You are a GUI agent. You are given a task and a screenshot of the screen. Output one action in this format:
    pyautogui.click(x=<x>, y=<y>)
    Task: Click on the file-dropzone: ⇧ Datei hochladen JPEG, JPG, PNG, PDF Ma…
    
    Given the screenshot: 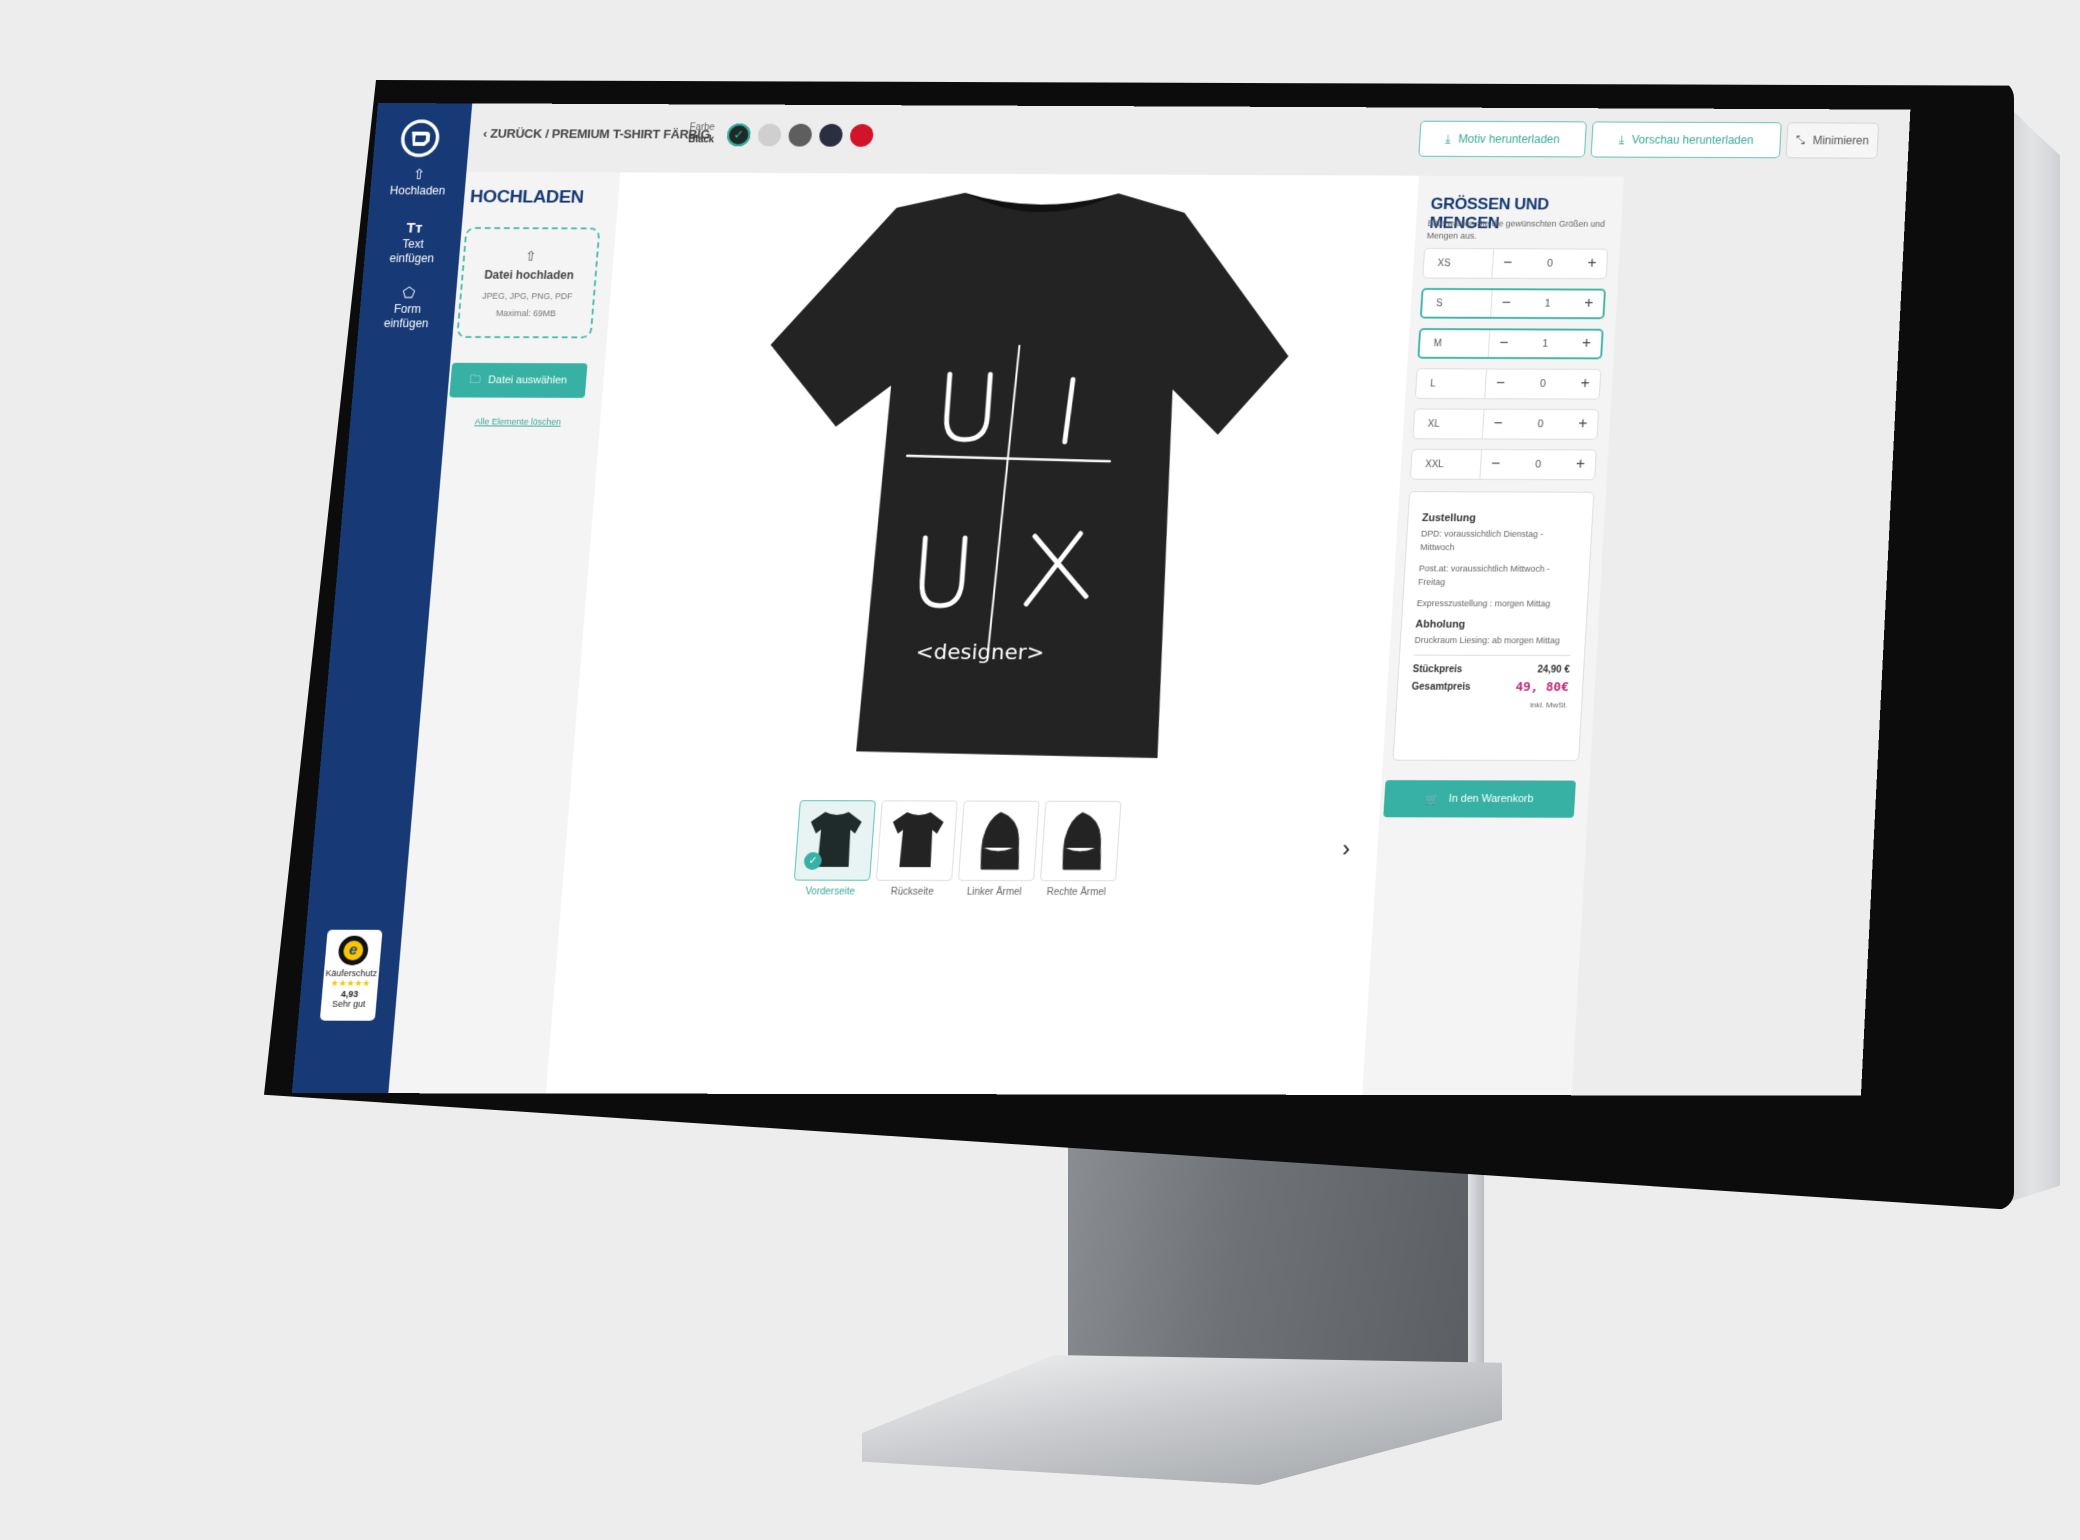 What is the action you would take?
    pyautogui.click(x=528, y=283)
    